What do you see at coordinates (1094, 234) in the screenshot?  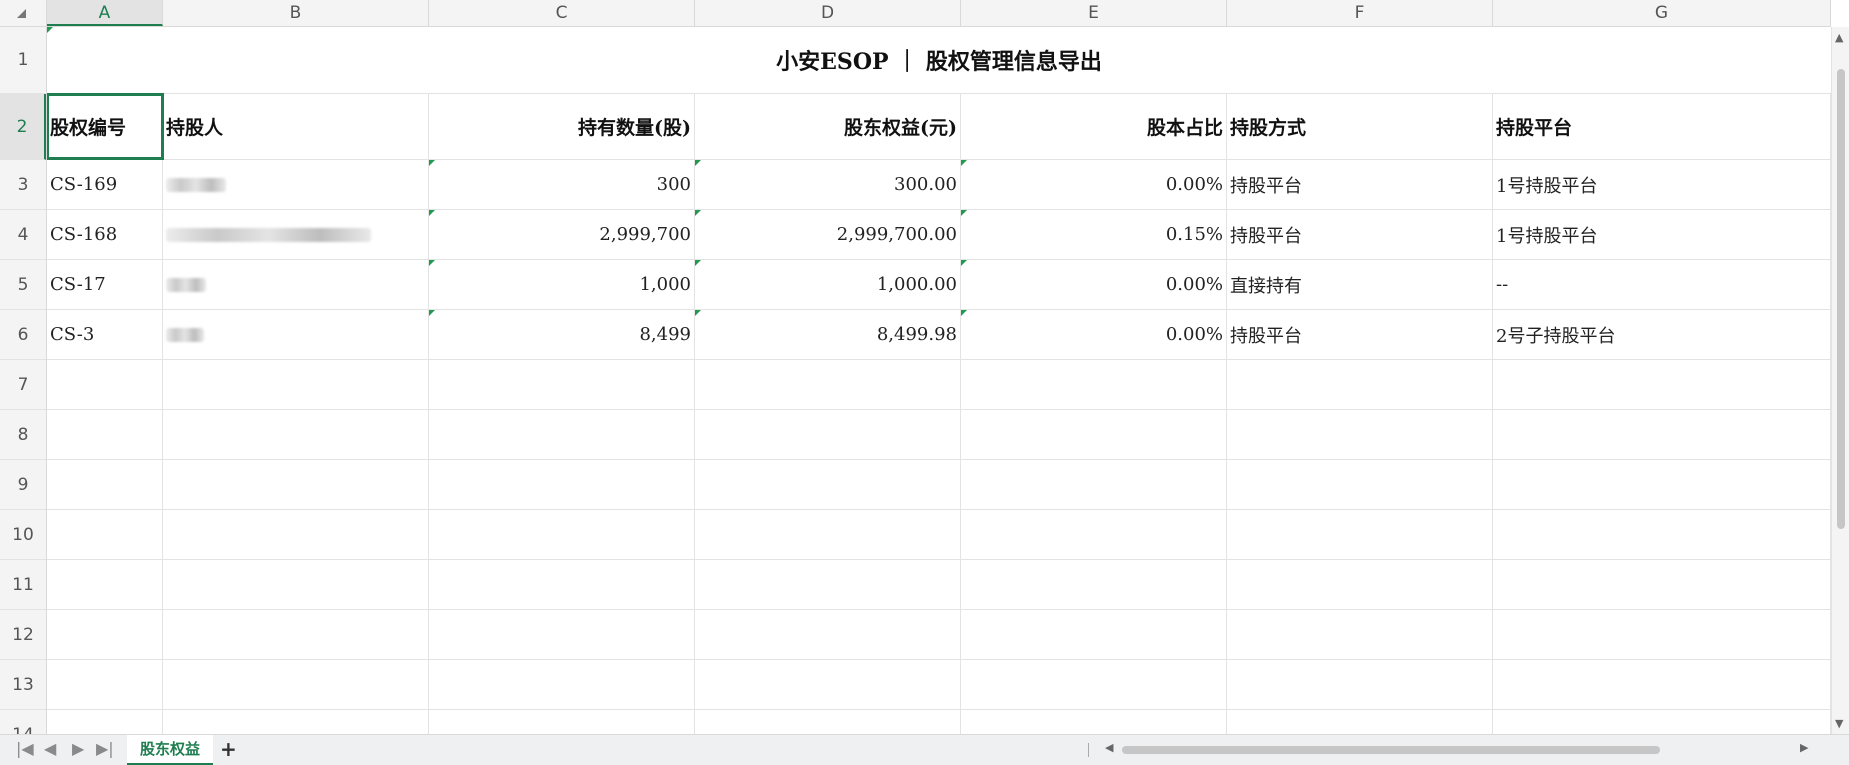 I see `cell-ratio: 0.15%` at bounding box center [1094, 234].